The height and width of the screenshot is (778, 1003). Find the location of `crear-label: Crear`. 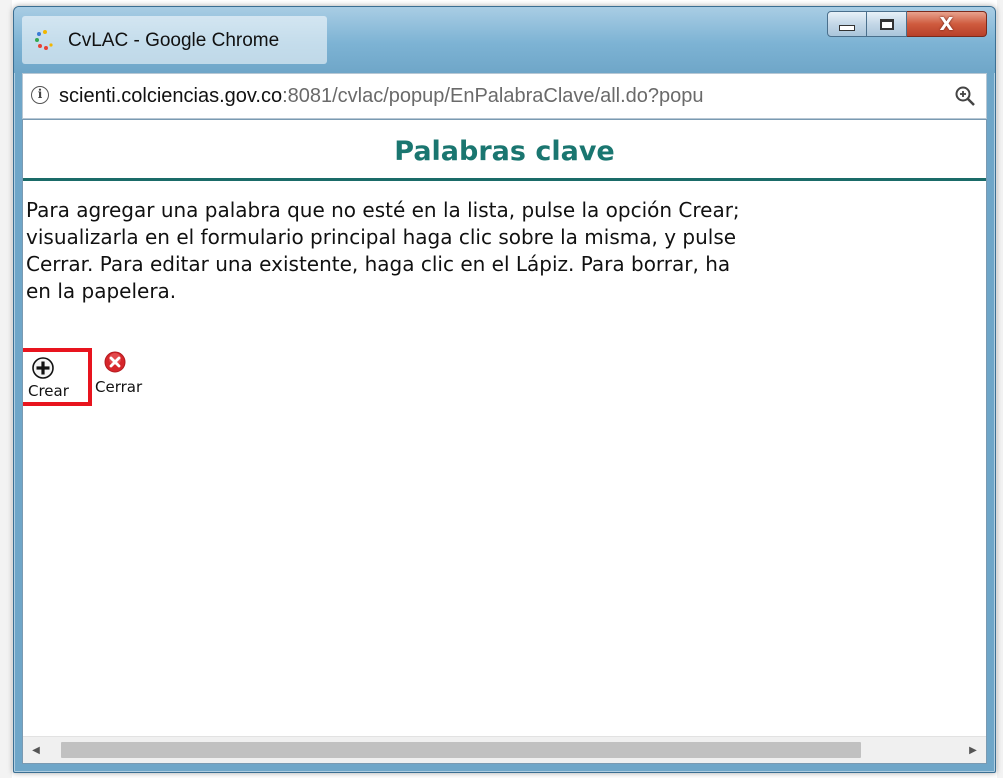

crear-label: Crear is located at coordinates (48, 391).